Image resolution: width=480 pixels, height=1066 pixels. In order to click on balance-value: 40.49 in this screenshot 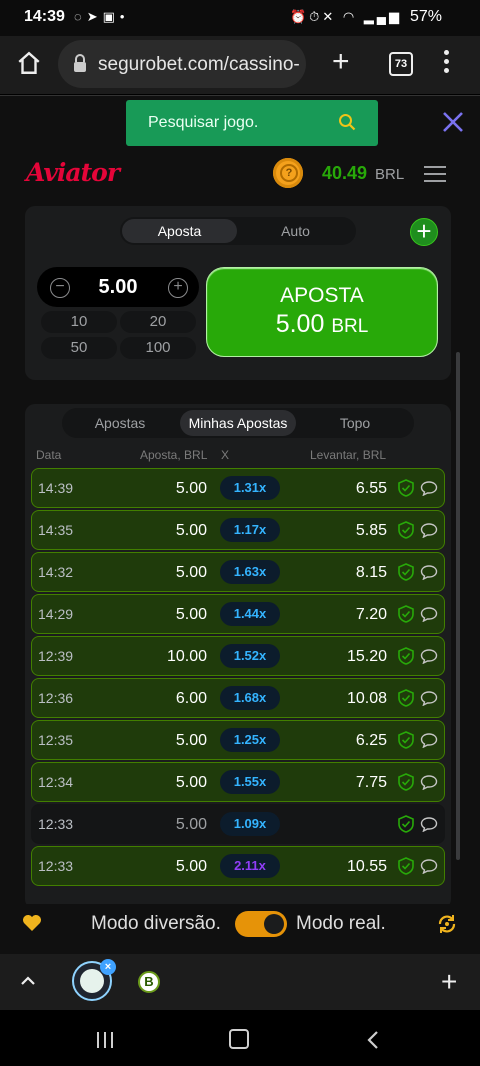, I will do `click(345, 173)`.